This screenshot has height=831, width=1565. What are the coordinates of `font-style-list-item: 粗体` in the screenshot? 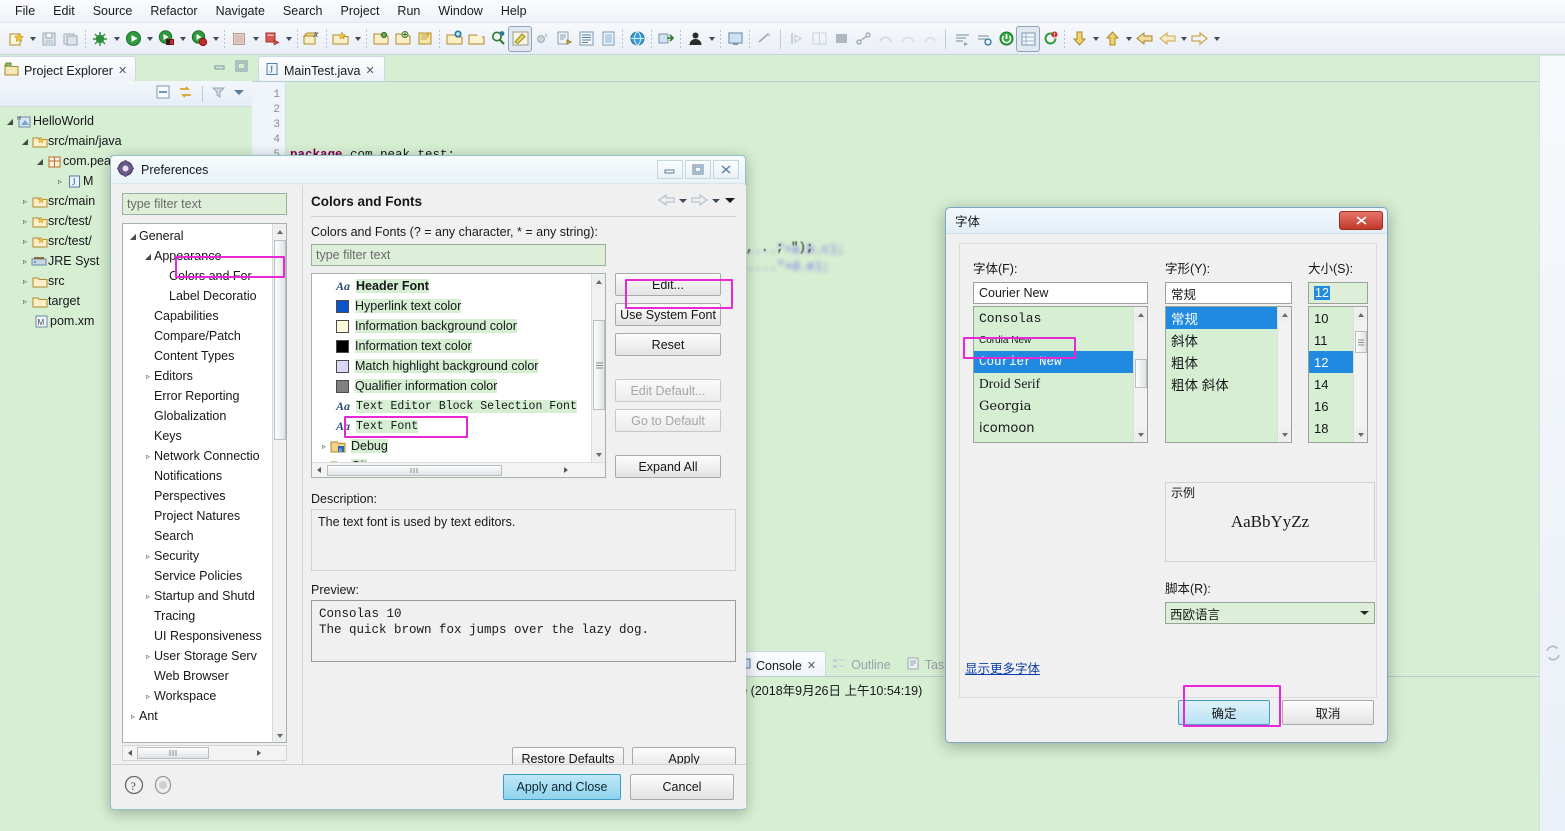 It's located at (1228, 362).